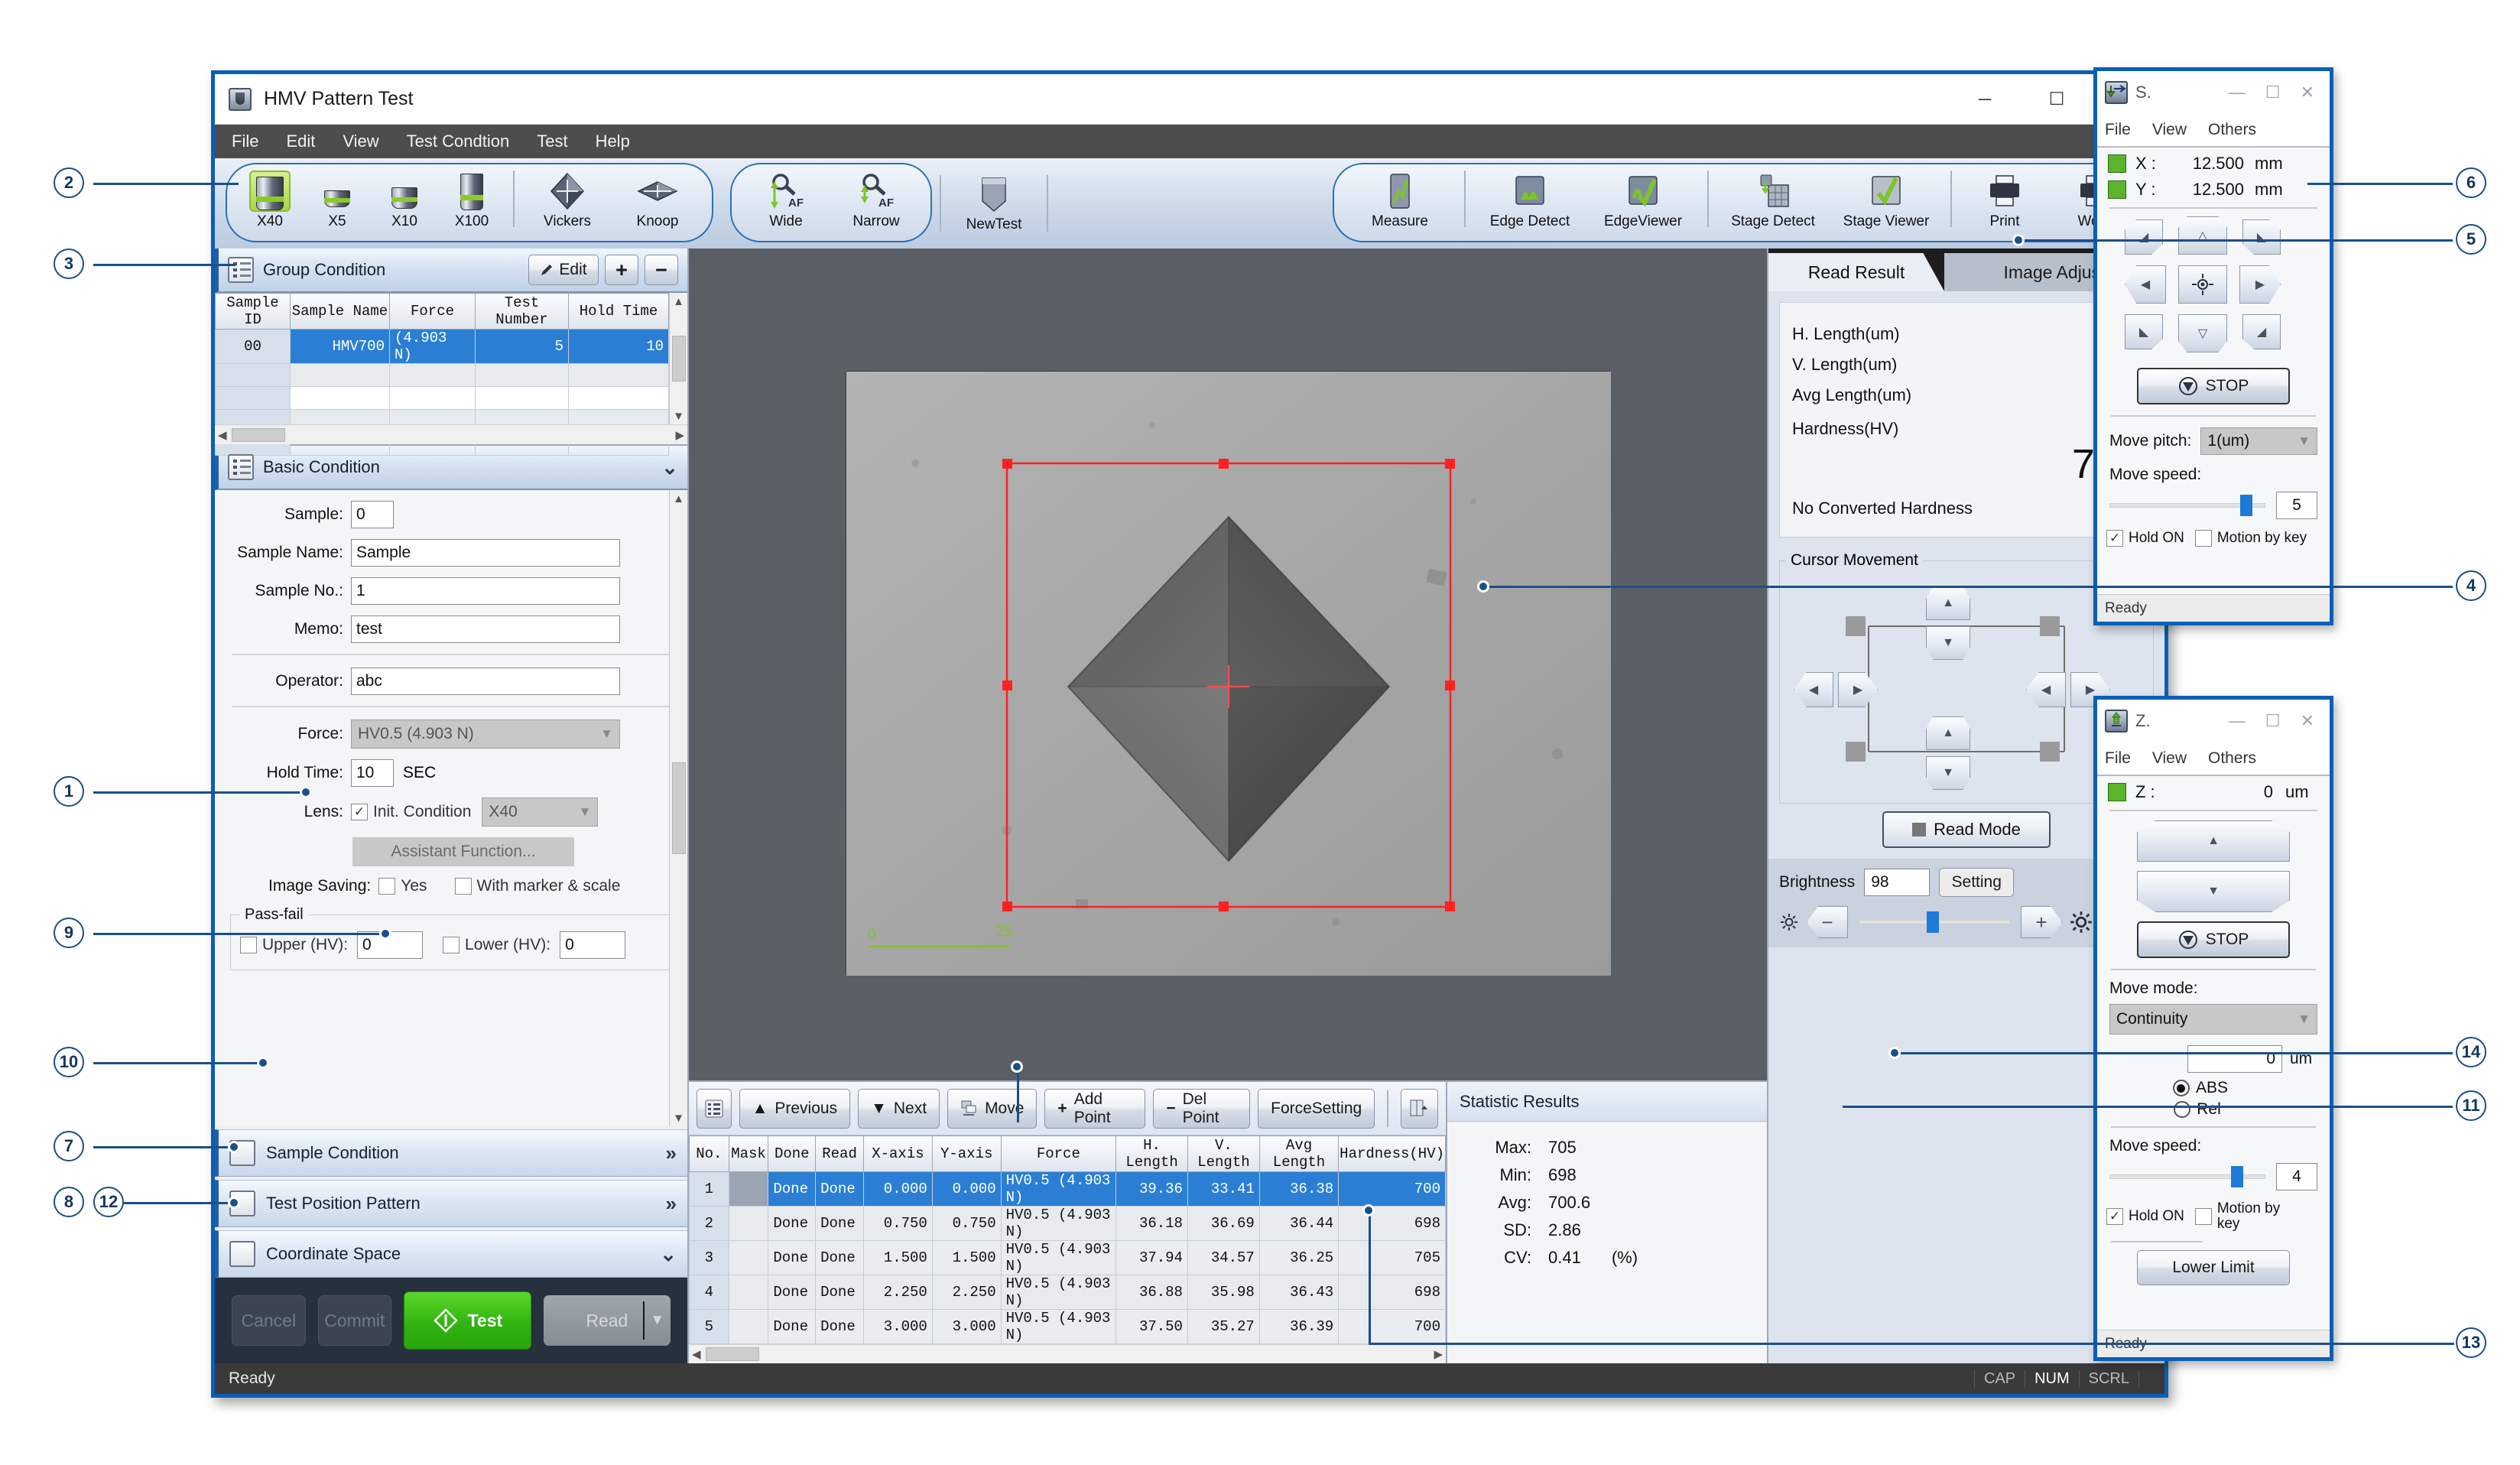  Describe the element at coordinates (372, 773) in the screenshot. I see `hold-time-input: 10` at that location.